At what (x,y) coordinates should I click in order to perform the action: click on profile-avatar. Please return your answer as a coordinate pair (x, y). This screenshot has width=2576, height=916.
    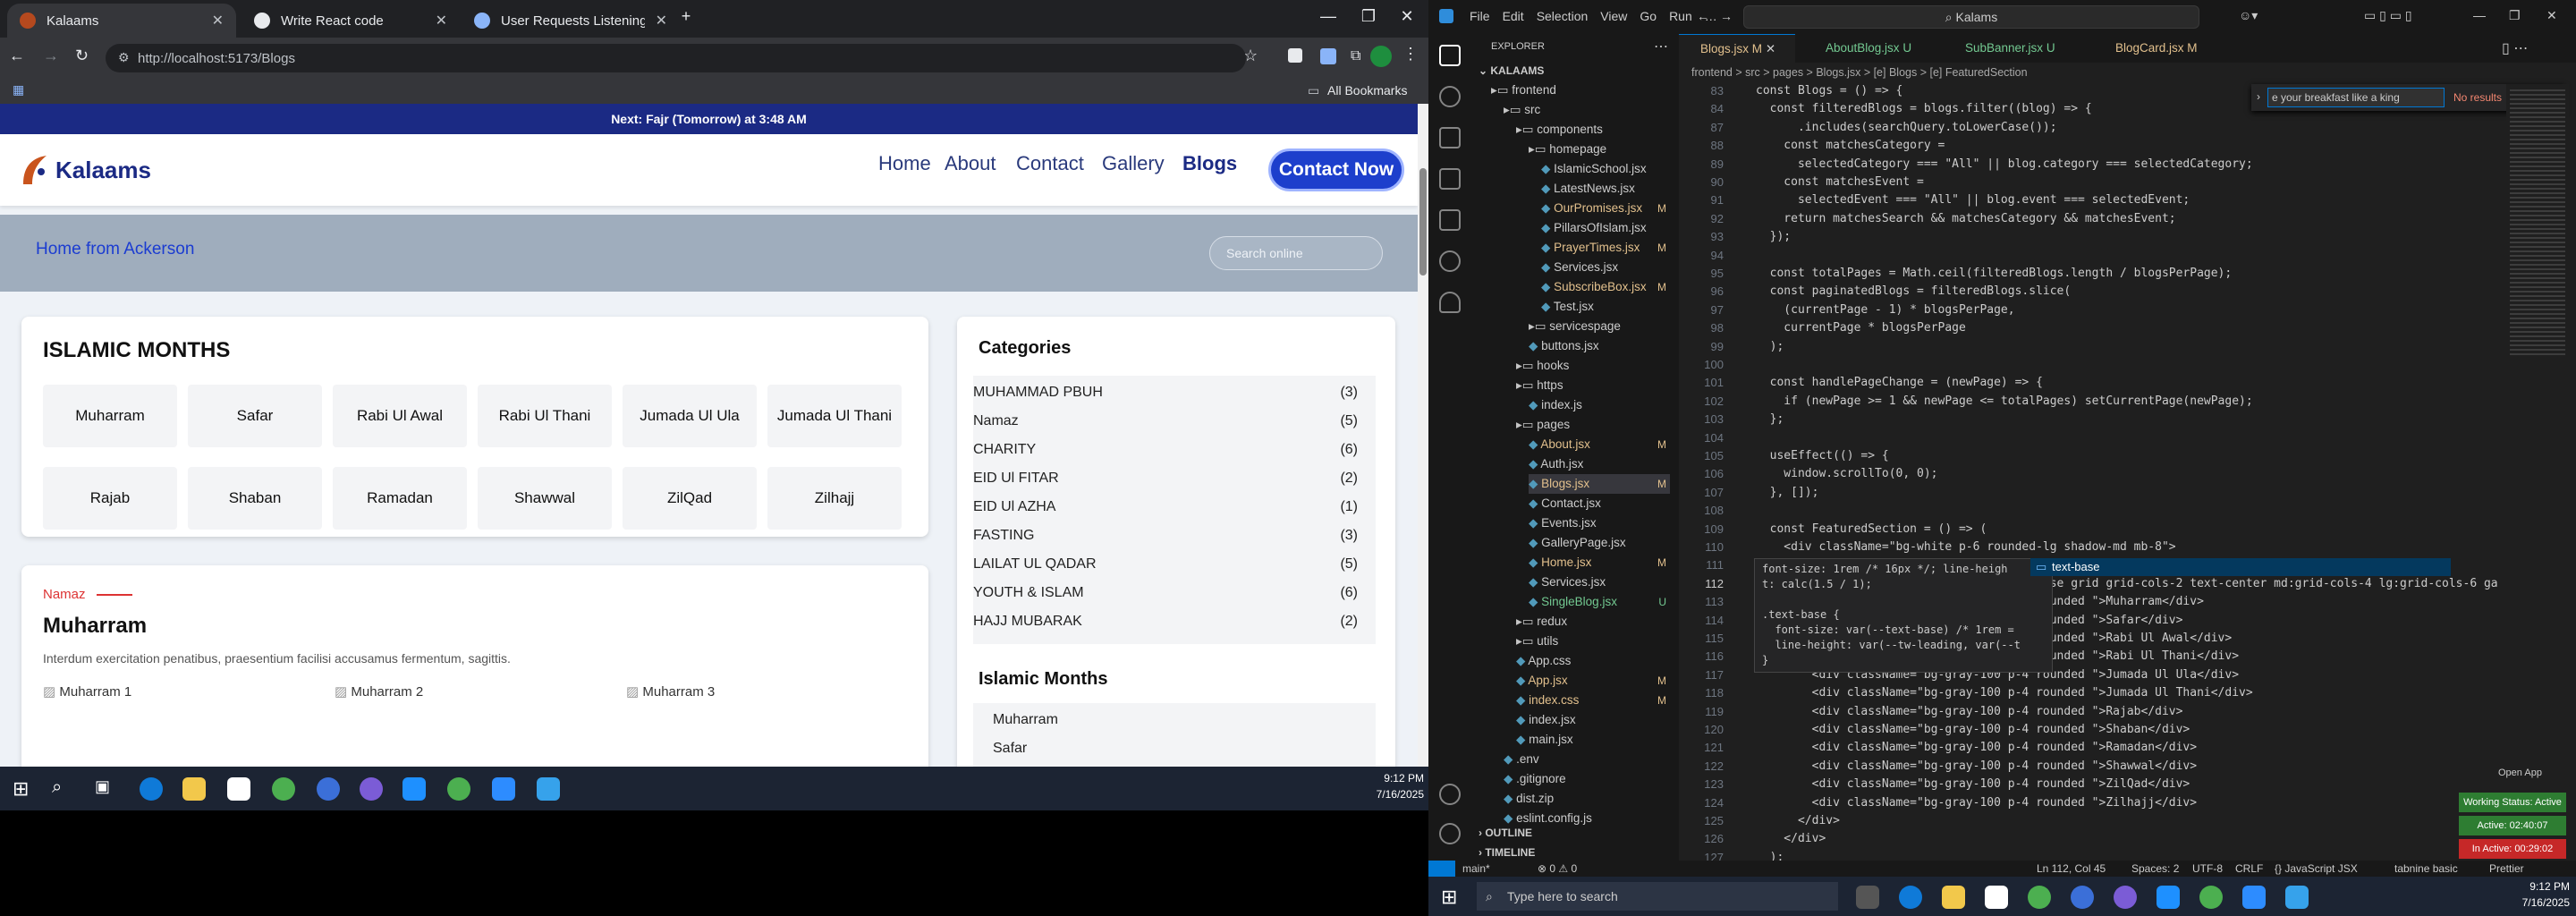
    Looking at the image, I should click on (1381, 56).